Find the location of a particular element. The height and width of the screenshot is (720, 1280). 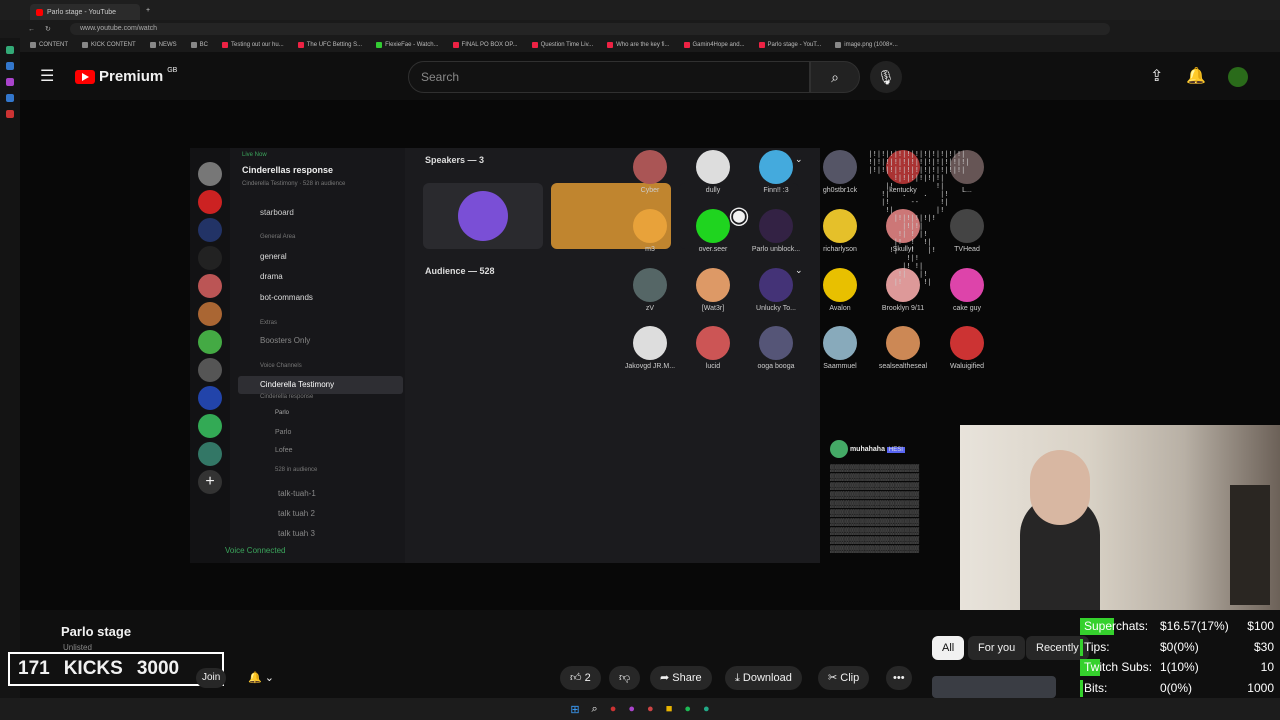

channel-cinderella-testimony: Cinderella Testimony is located at coordinates (297, 384).